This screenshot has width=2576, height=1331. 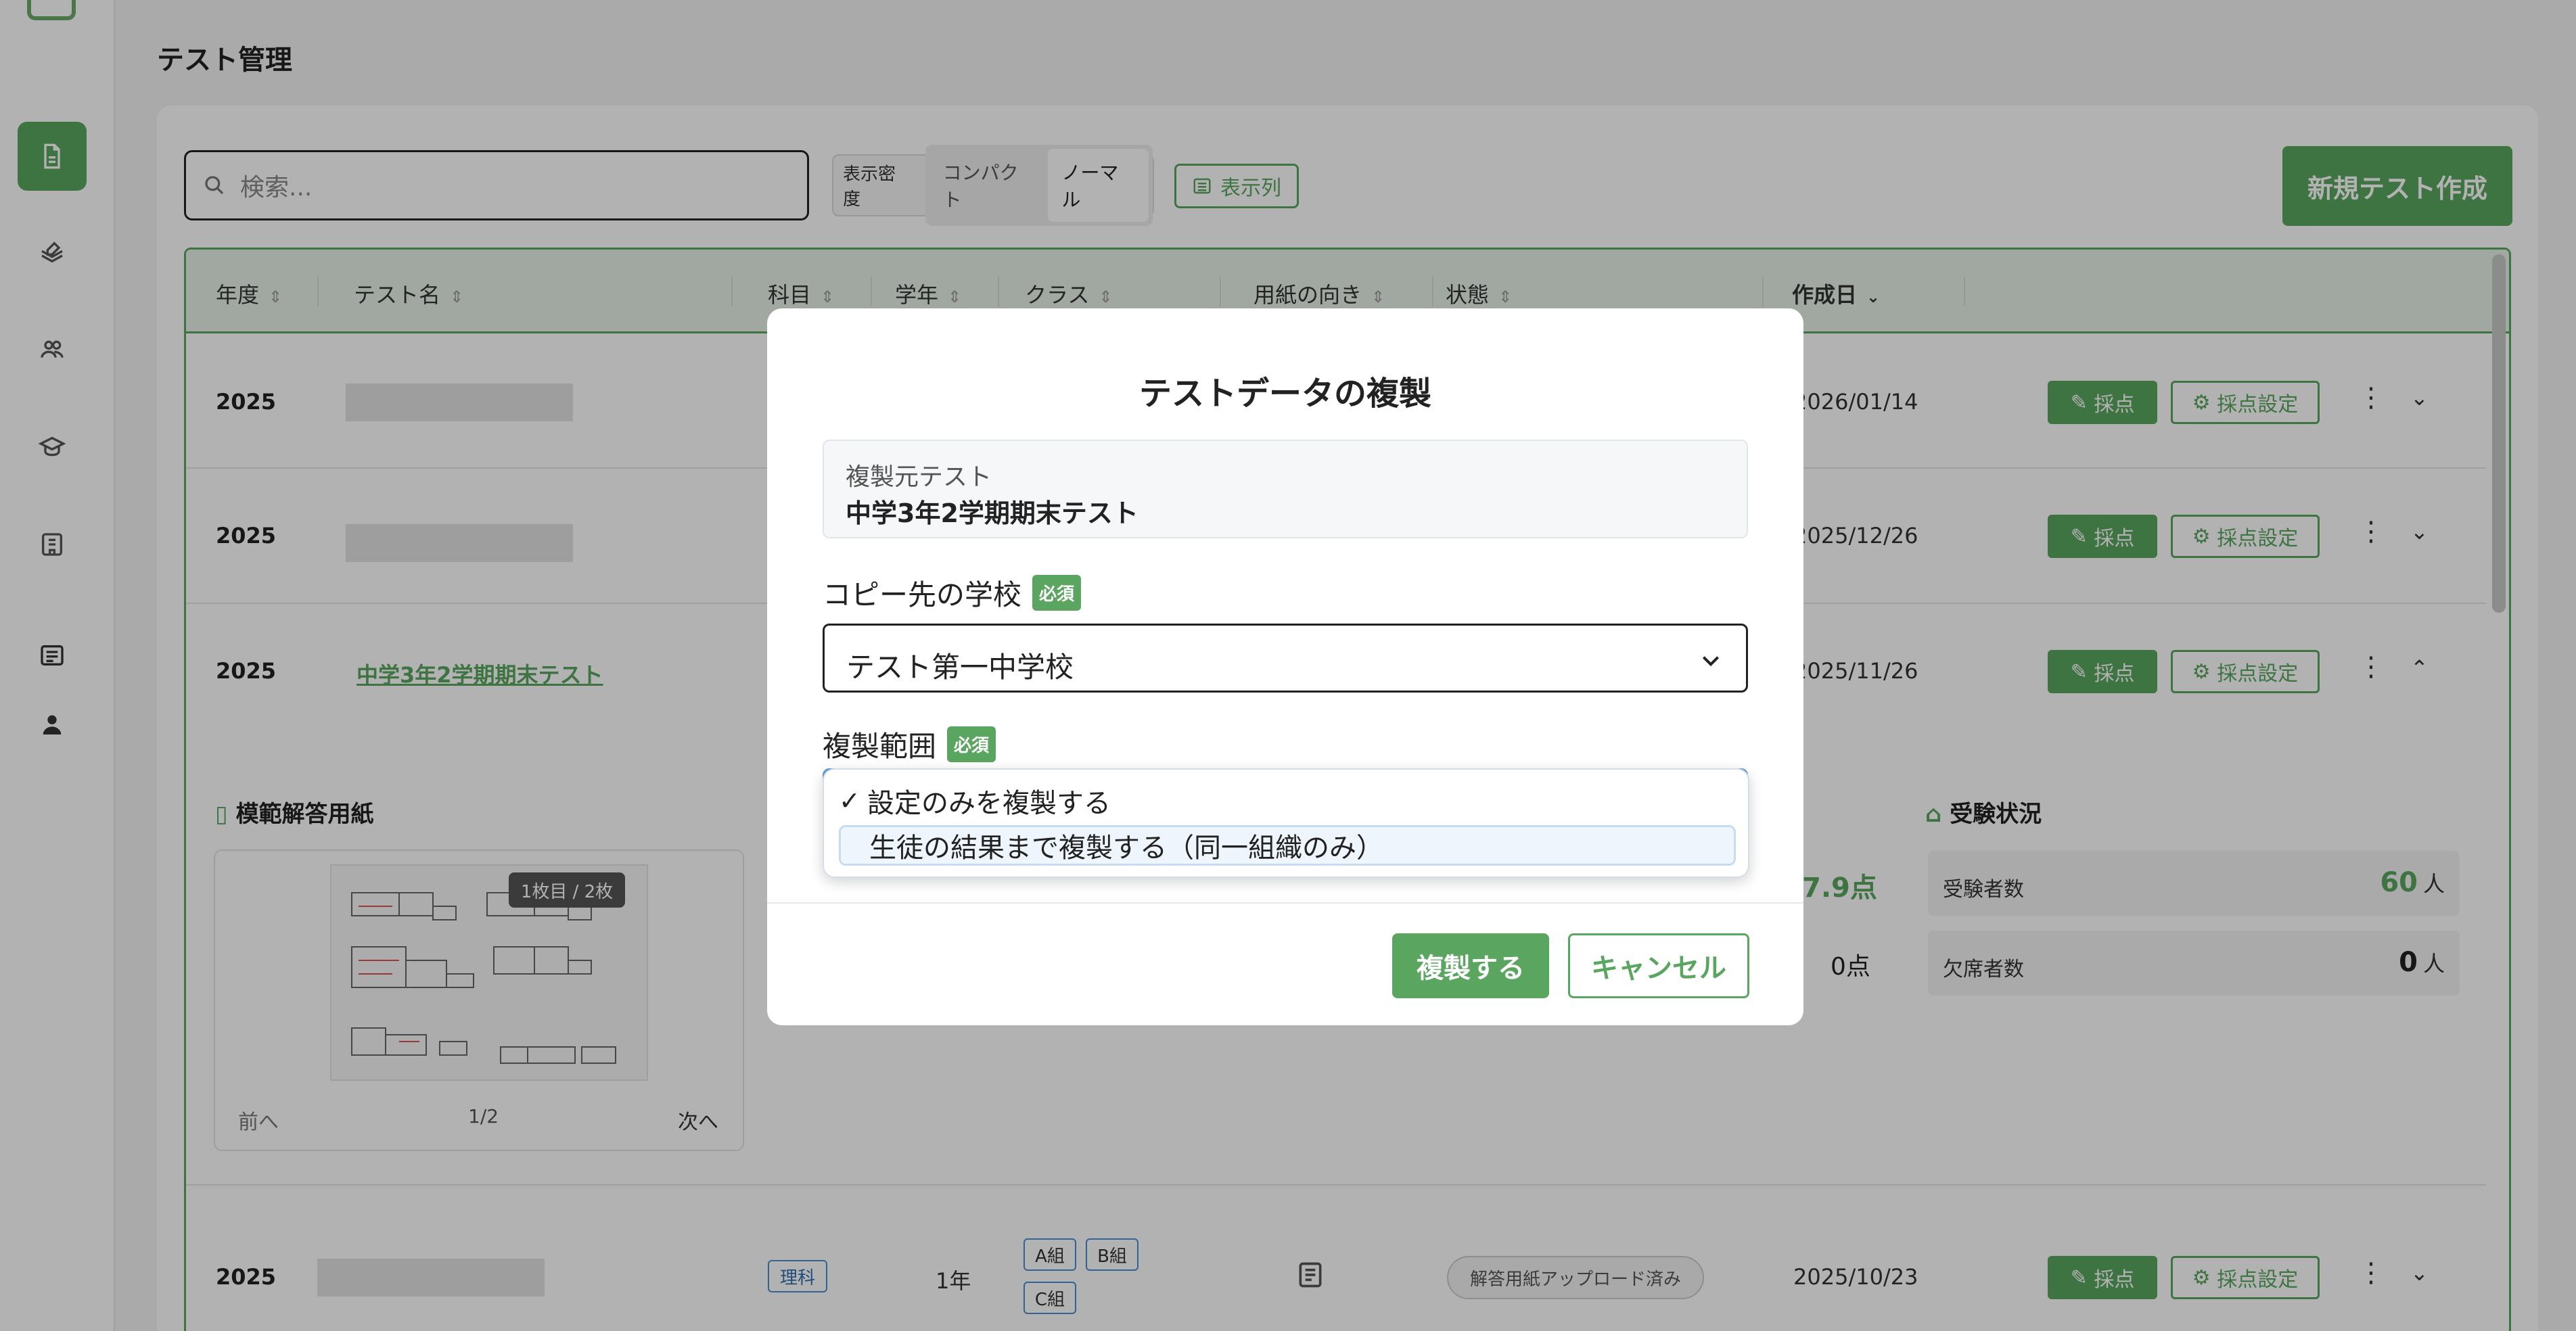 I want to click on scope-field-label: 複製範囲 必須, so click(x=909, y=744).